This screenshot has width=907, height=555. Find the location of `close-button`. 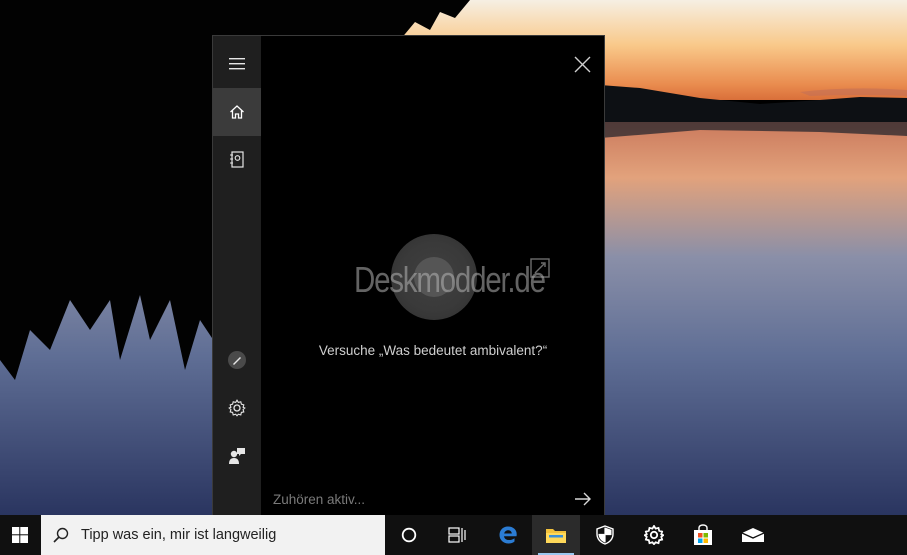

close-button is located at coordinates (582, 64).